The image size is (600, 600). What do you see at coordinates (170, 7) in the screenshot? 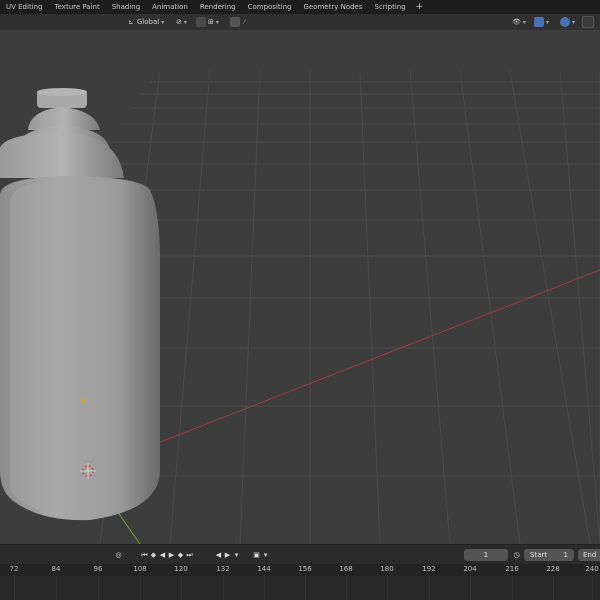
I see `tab-animation: Animation` at bounding box center [170, 7].